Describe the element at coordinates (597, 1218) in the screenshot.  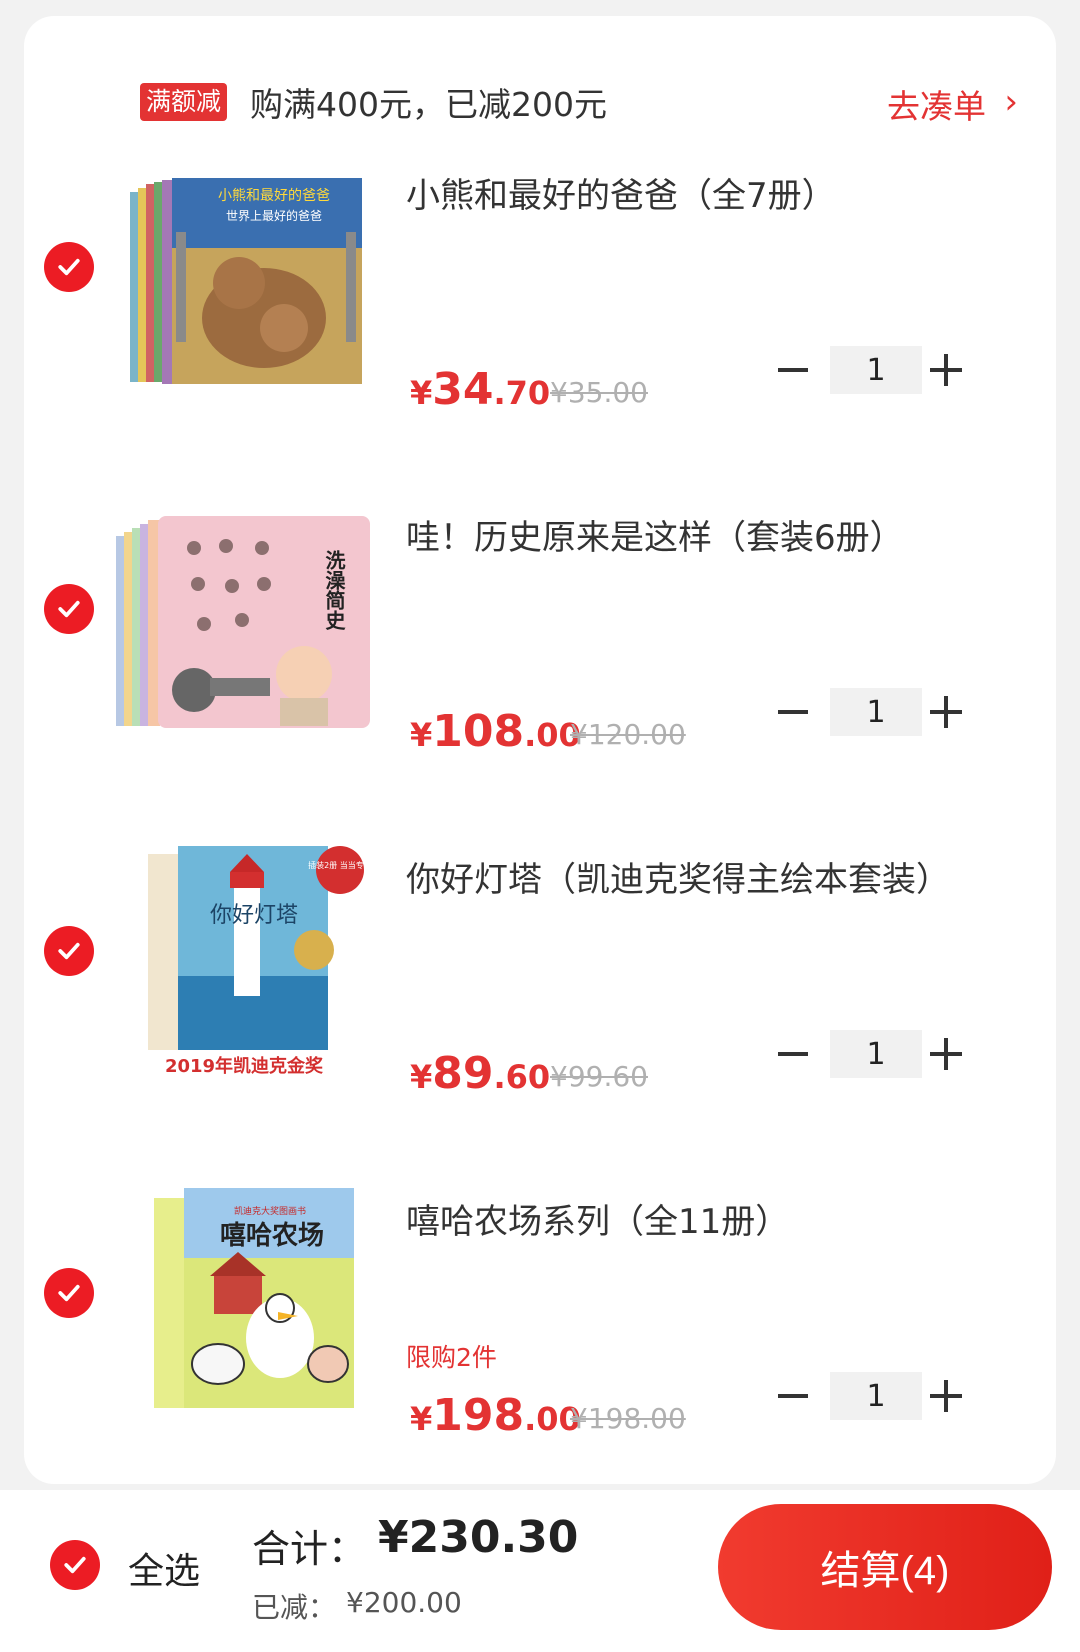
I see `item-title: 嘻哈农场系列（全11册）` at that location.